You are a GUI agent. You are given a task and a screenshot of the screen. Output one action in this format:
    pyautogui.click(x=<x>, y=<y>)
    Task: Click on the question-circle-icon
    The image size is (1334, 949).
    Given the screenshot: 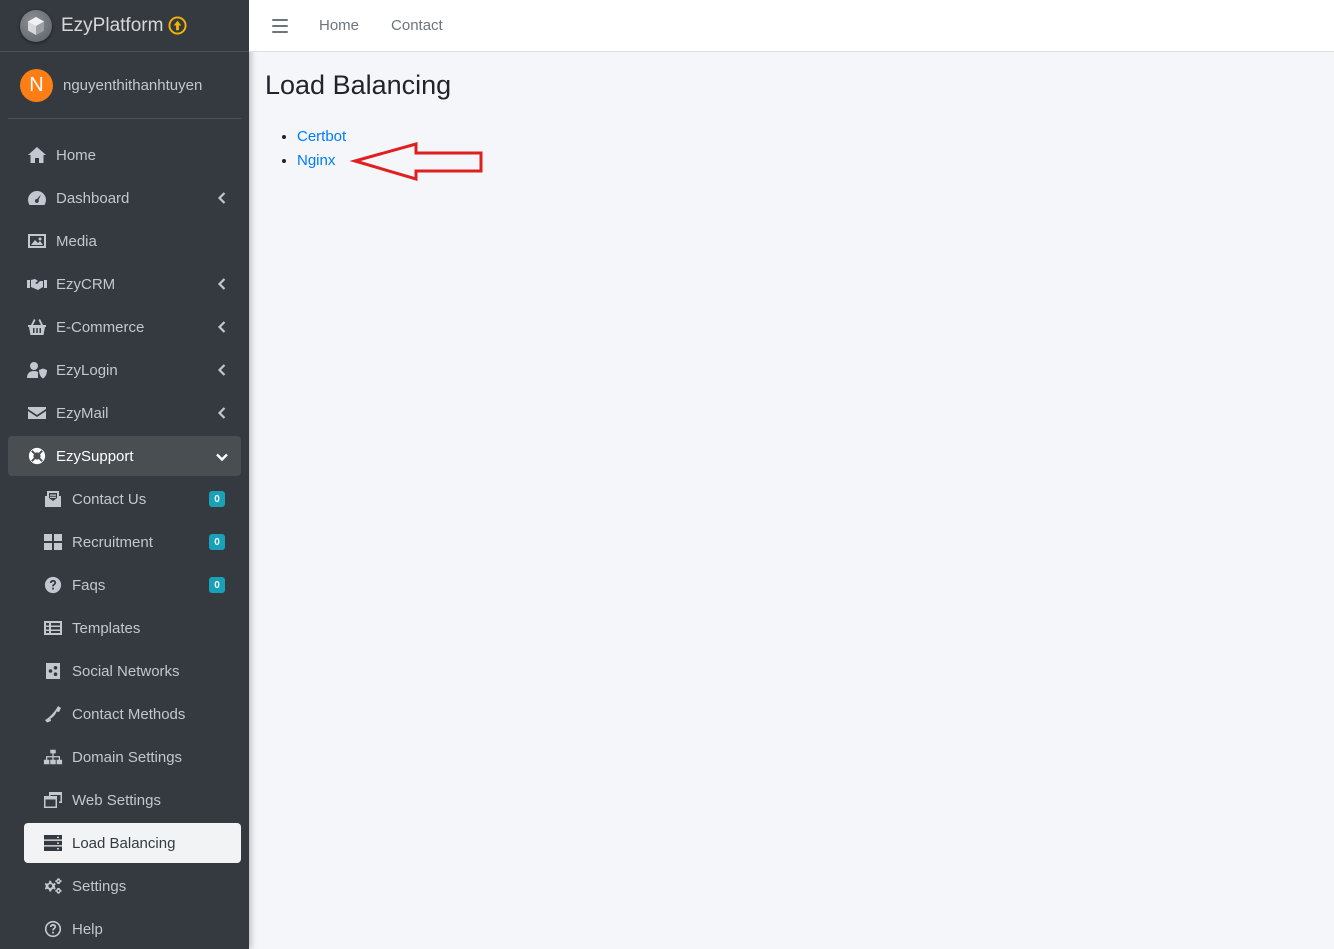 What is the action you would take?
    pyautogui.click(x=53, y=585)
    